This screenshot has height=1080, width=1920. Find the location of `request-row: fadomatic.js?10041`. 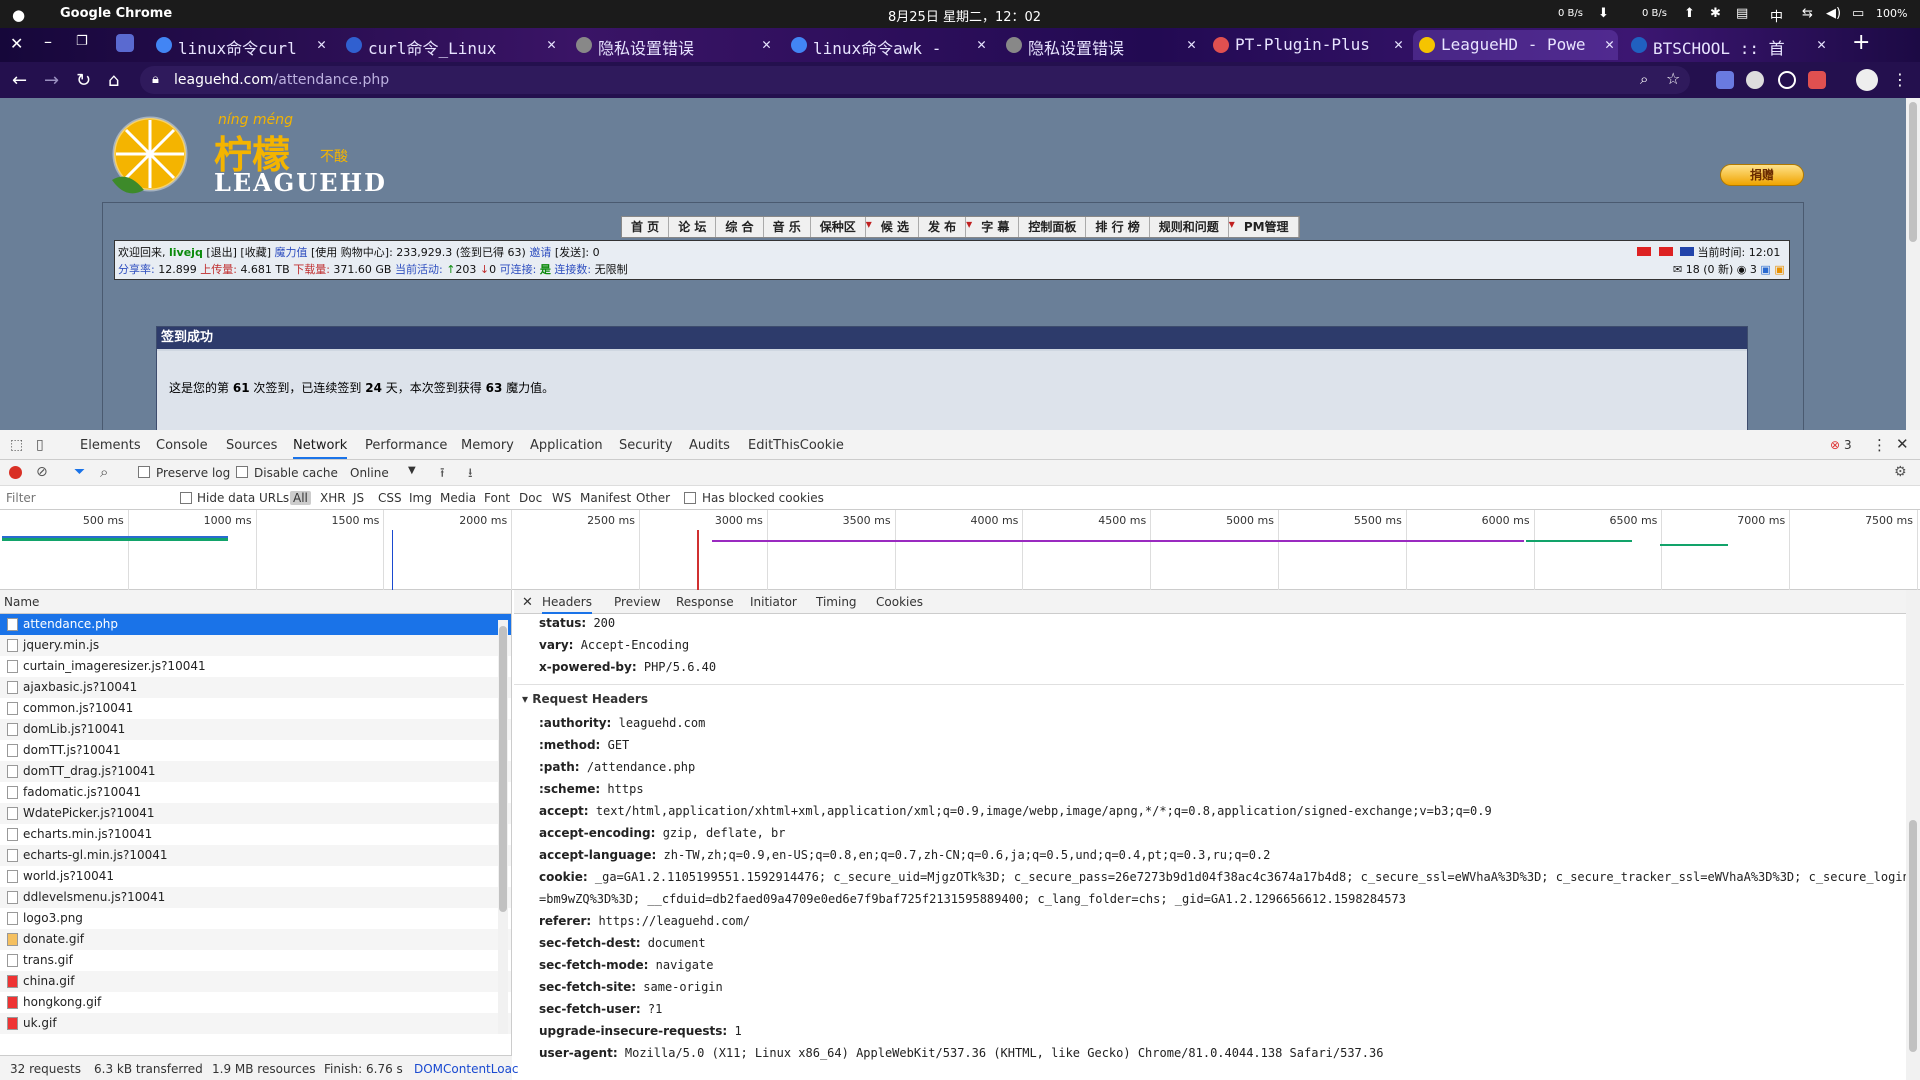

request-row: fadomatic.js?10041 is located at coordinates (255, 792).